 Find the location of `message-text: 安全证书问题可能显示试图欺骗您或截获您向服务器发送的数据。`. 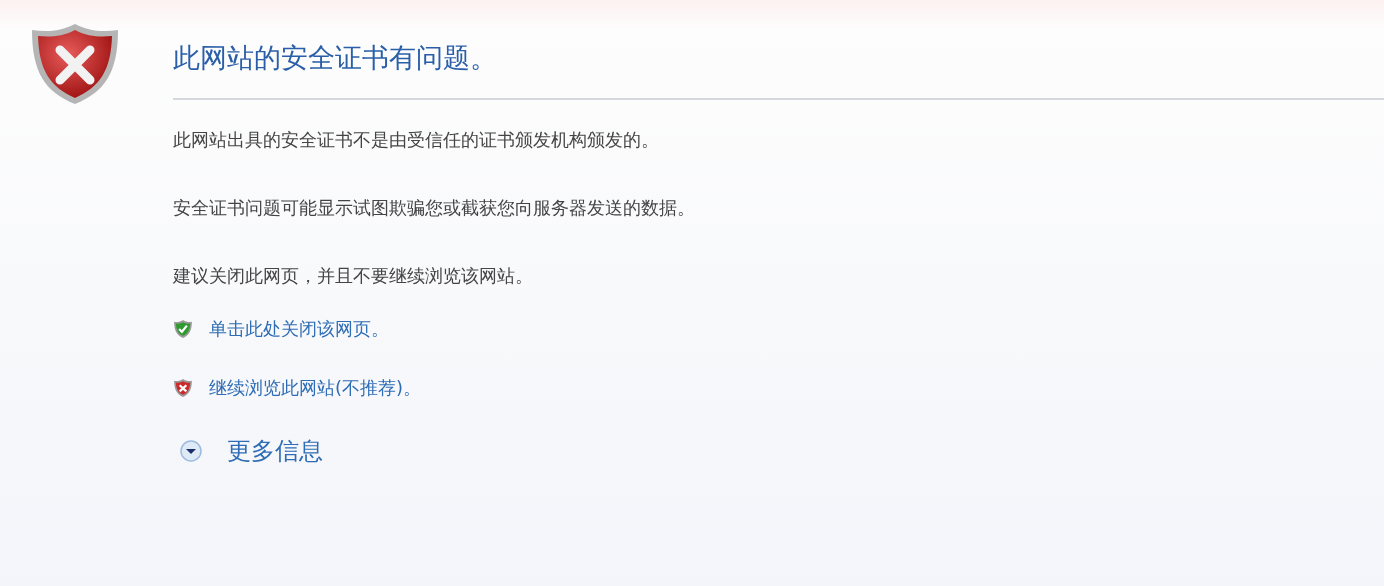

message-text: 安全证书问题可能显示试图欺骗您或截获您向服务器发送的数据。 is located at coordinates (434, 208).